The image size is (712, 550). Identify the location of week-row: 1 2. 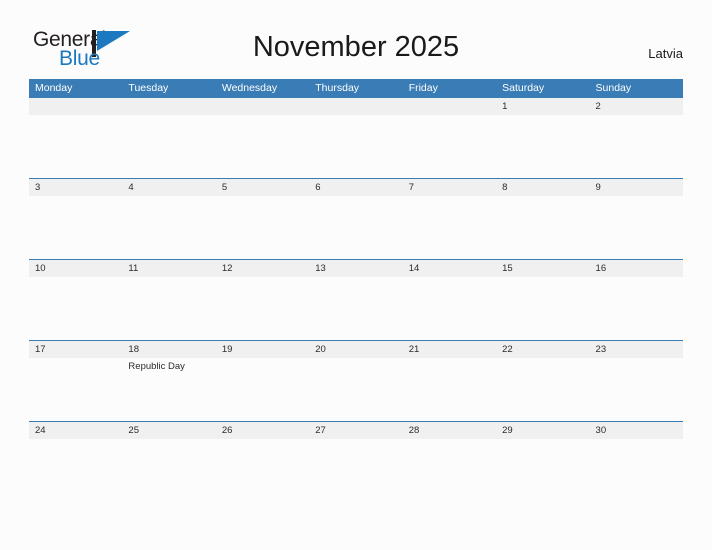
(356, 137).